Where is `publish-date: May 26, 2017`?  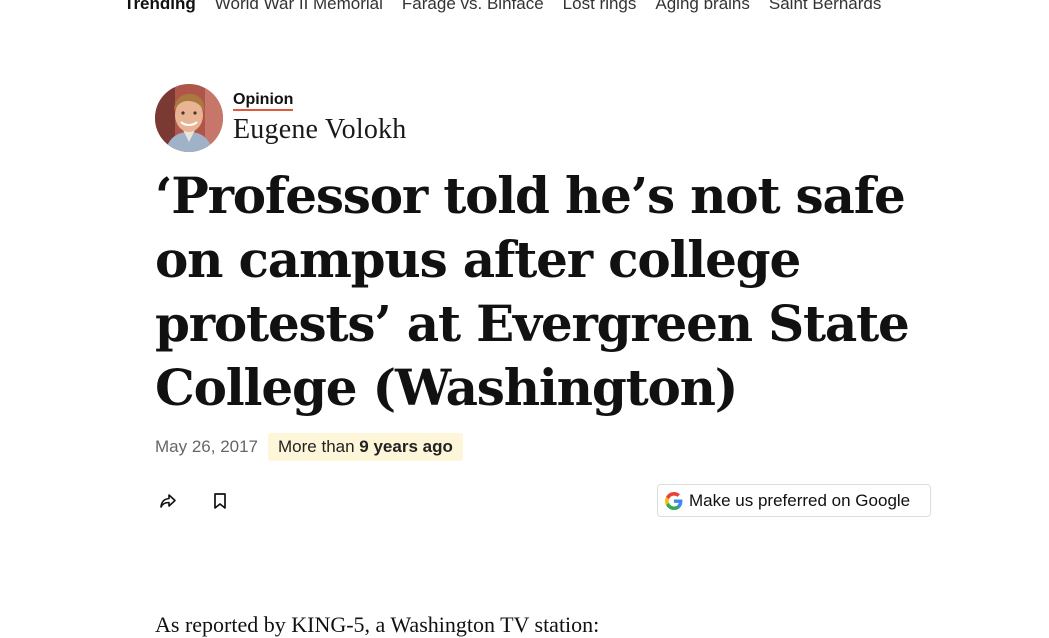
publish-date: May 26, 2017 is located at coordinates (207, 446).